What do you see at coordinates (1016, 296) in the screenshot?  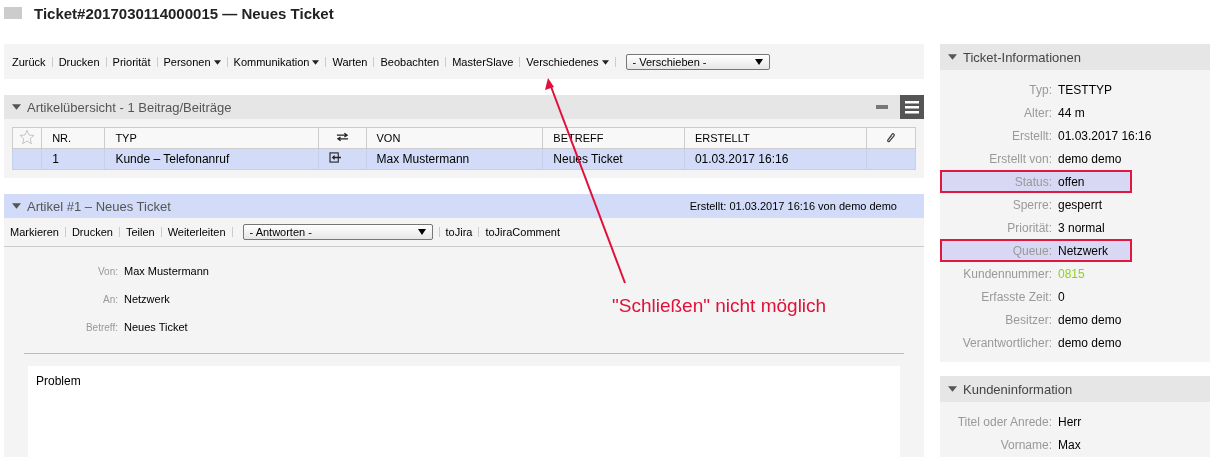 I see `info-label: Erfasste Zeit:` at bounding box center [1016, 296].